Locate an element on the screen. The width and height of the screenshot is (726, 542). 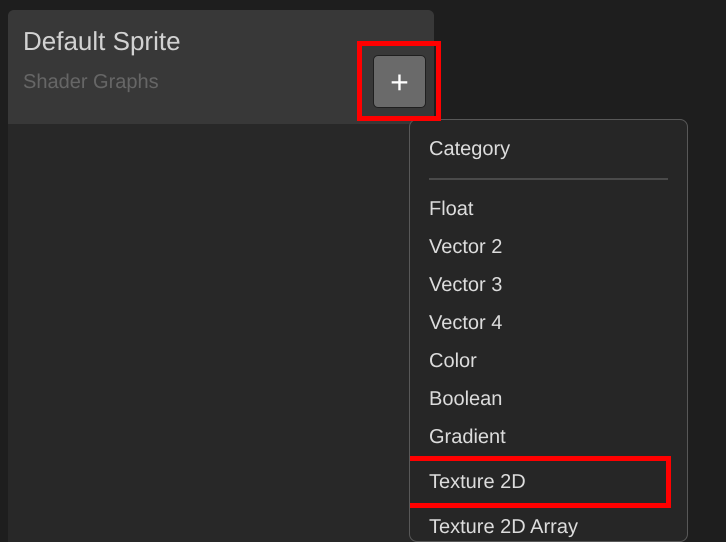
menu-header: Category is located at coordinates (470, 149).